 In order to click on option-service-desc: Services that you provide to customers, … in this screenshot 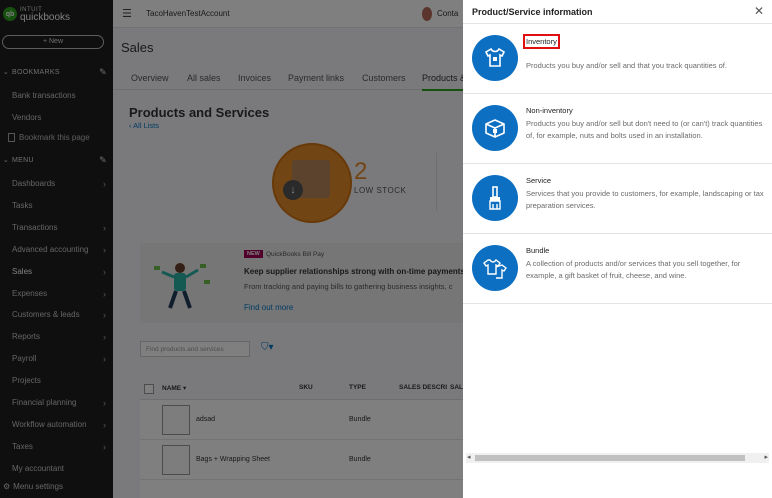, I will do `click(645, 199)`.